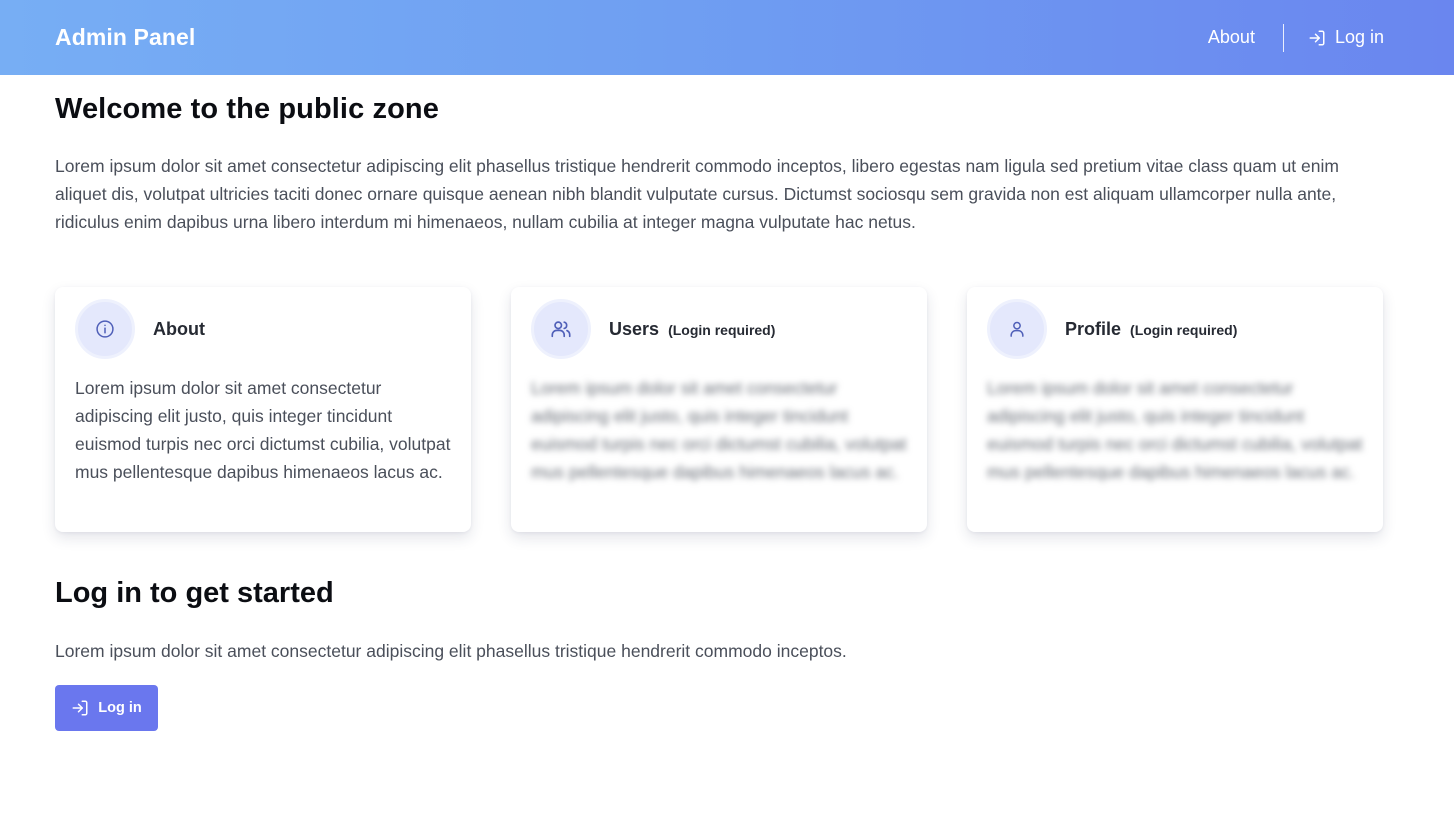 This screenshot has width=1454, height=828. What do you see at coordinates (125, 37) in the screenshot?
I see `brand-title: Admin Panel` at bounding box center [125, 37].